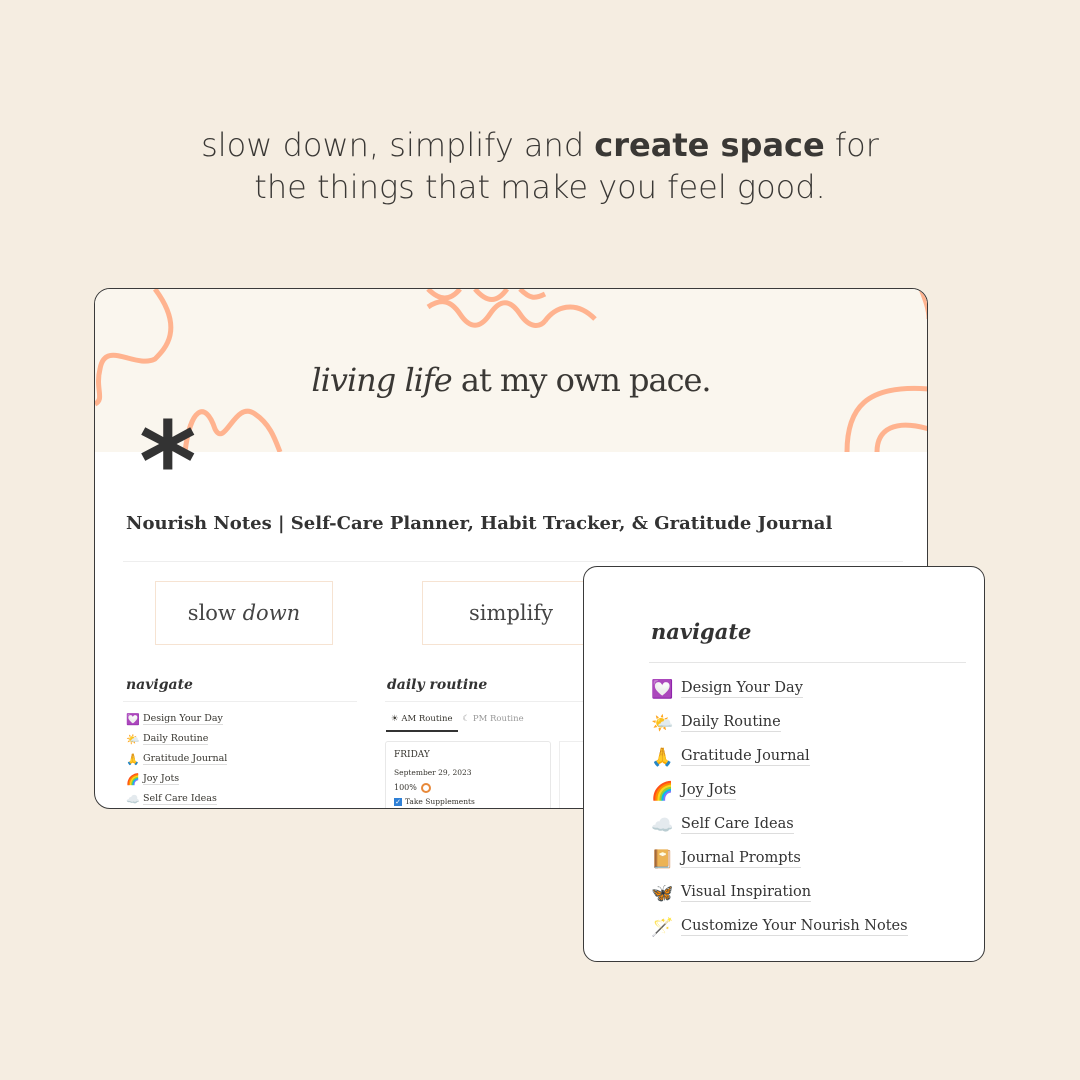 This screenshot has height=1080, width=1080. Describe the element at coordinates (851, 145) in the screenshot. I see `tagline-text: for` at that location.